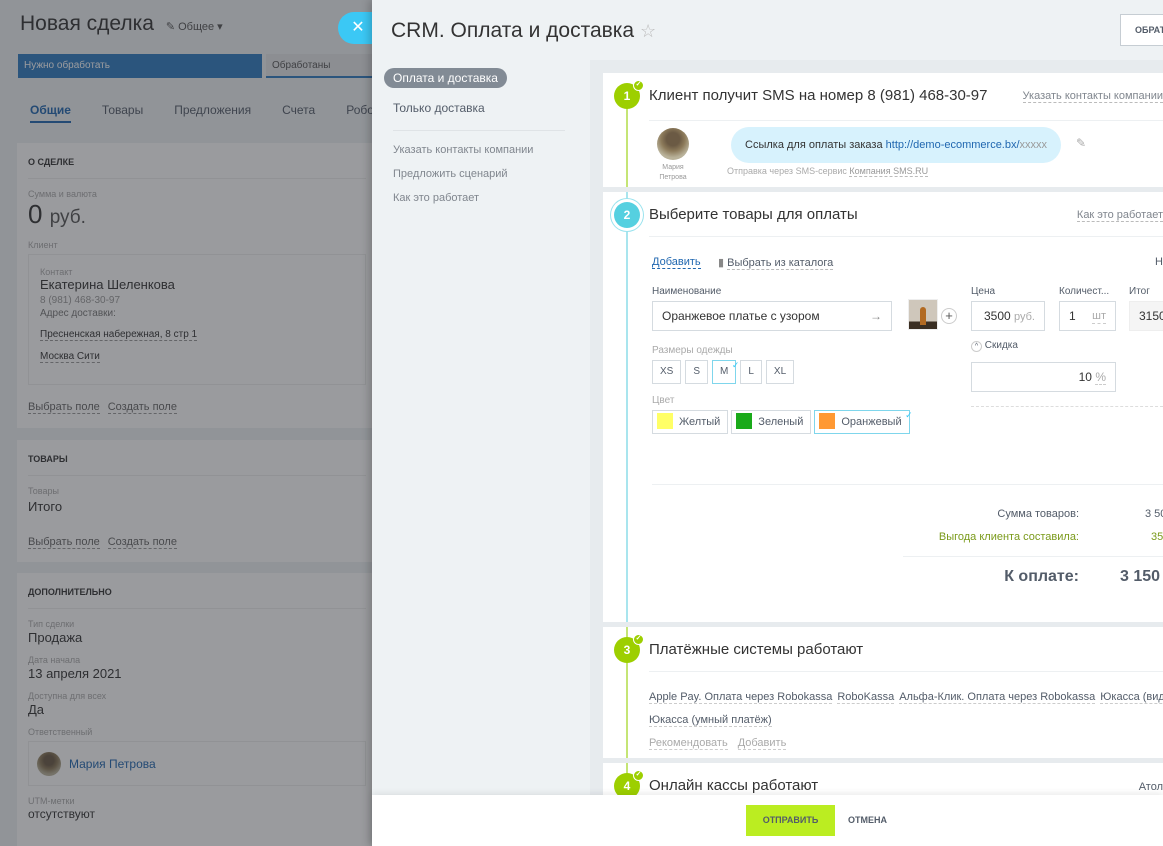  I want to click on color-label: Цвет, so click(663, 400).